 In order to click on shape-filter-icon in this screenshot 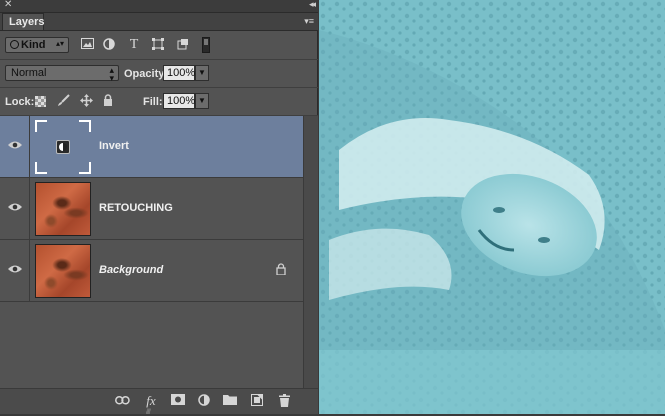, I will do `click(158, 45)`.